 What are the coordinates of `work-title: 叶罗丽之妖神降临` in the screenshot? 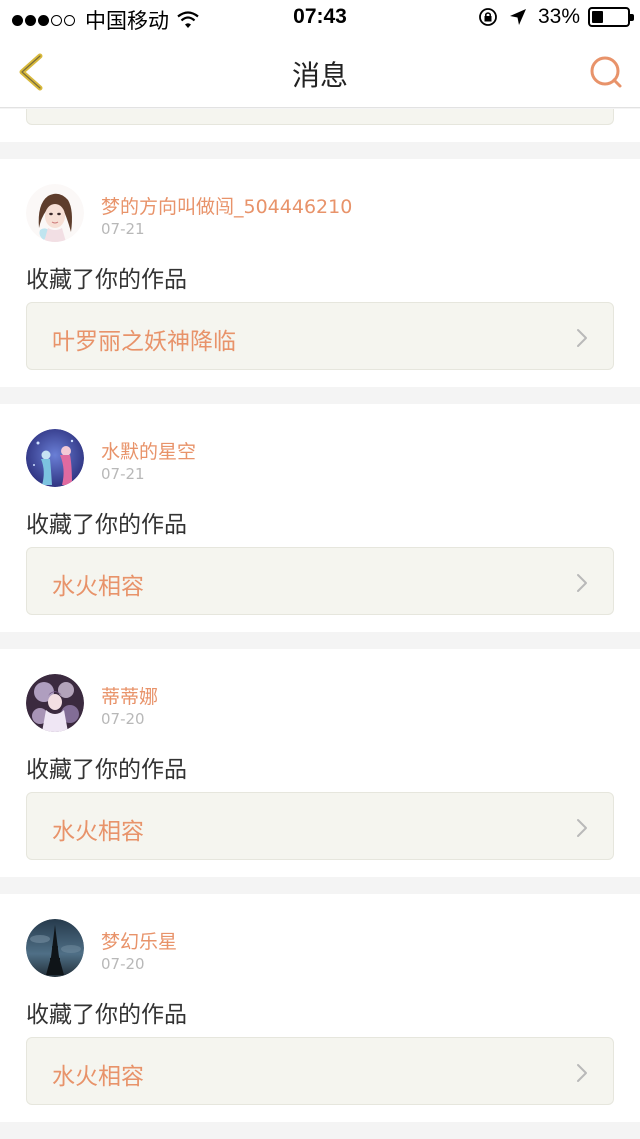 It's located at (144, 342).